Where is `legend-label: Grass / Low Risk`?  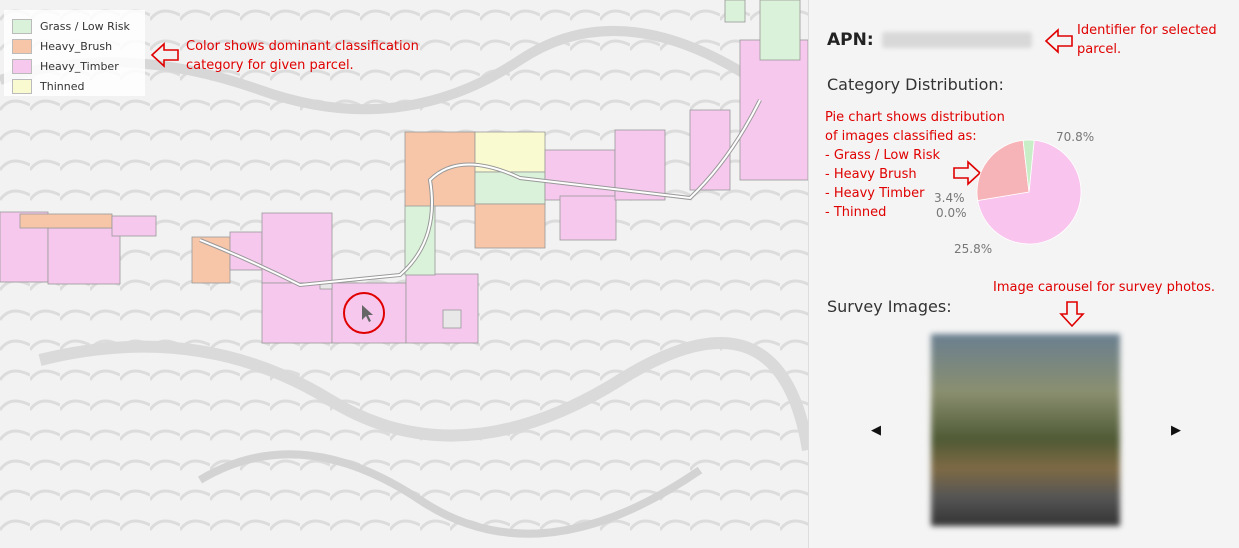 legend-label: Grass / Low Risk is located at coordinates (85, 26).